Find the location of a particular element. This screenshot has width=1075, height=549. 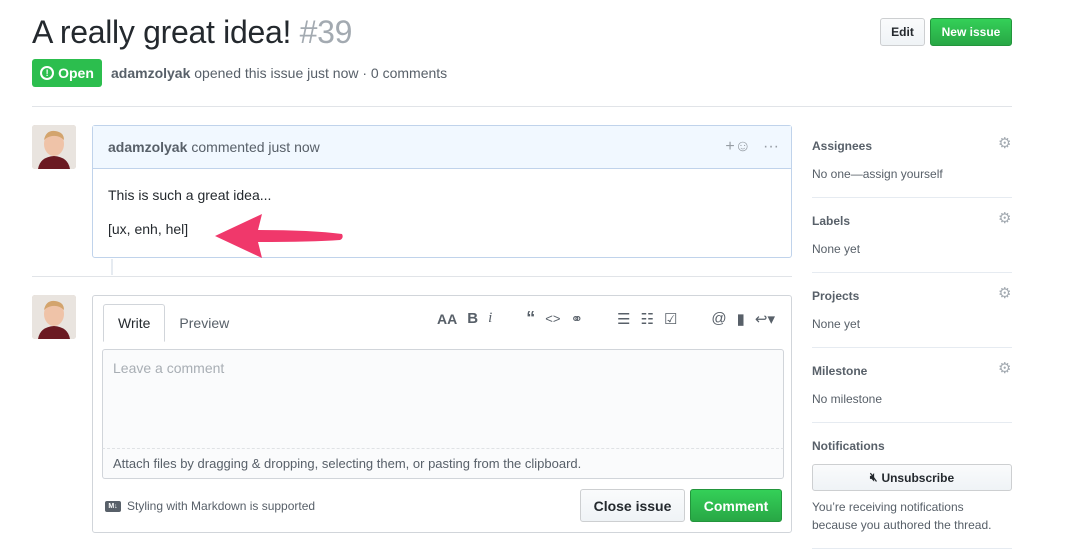

comment-textarea: Leave a comment is located at coordinates (443, 399).